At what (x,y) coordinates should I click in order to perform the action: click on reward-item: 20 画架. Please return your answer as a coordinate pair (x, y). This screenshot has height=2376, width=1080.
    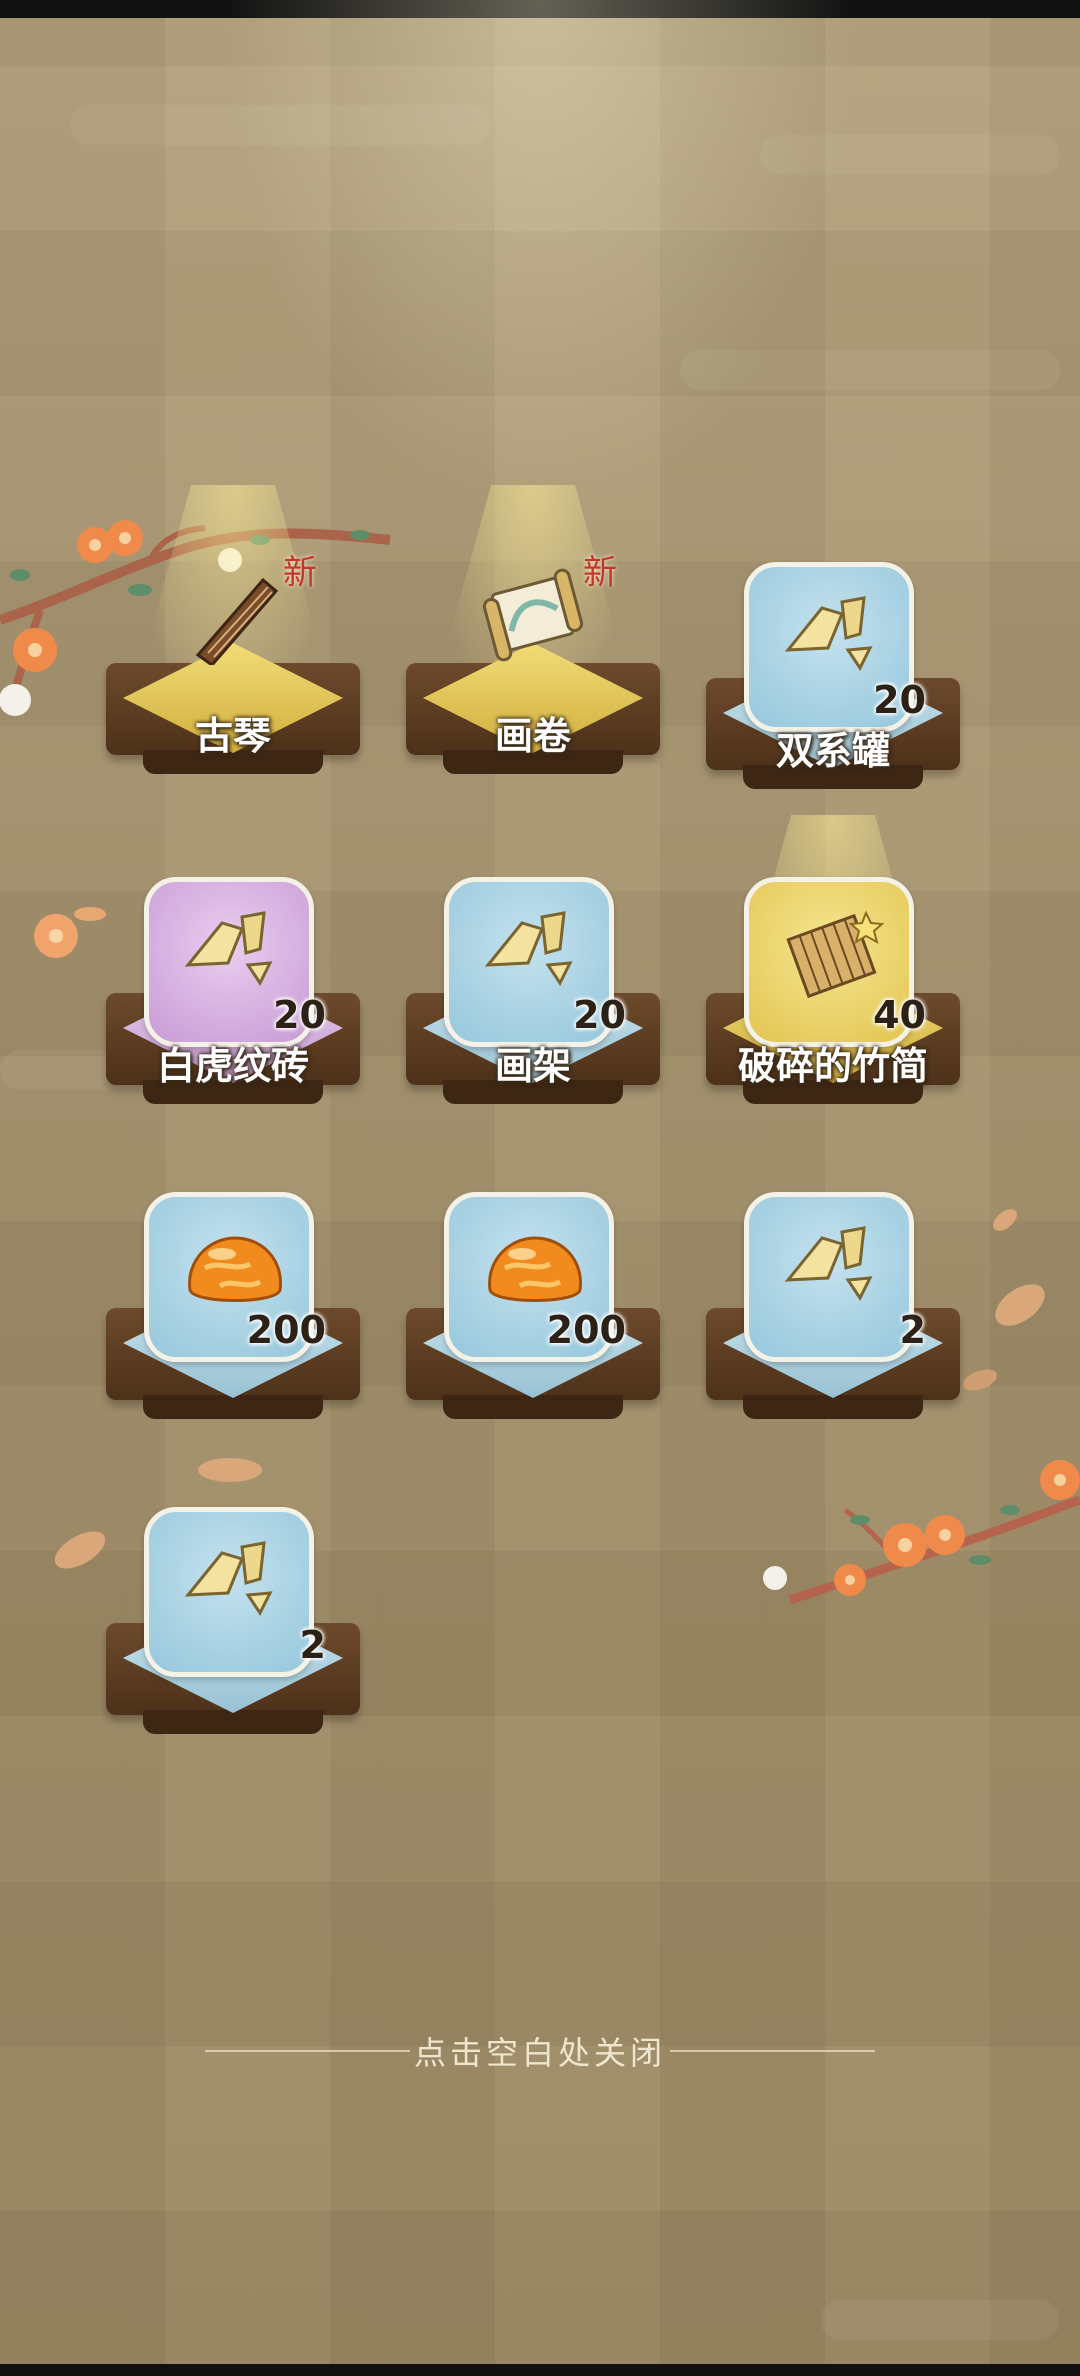
    Looking at the image, I should click on (533, 1000).